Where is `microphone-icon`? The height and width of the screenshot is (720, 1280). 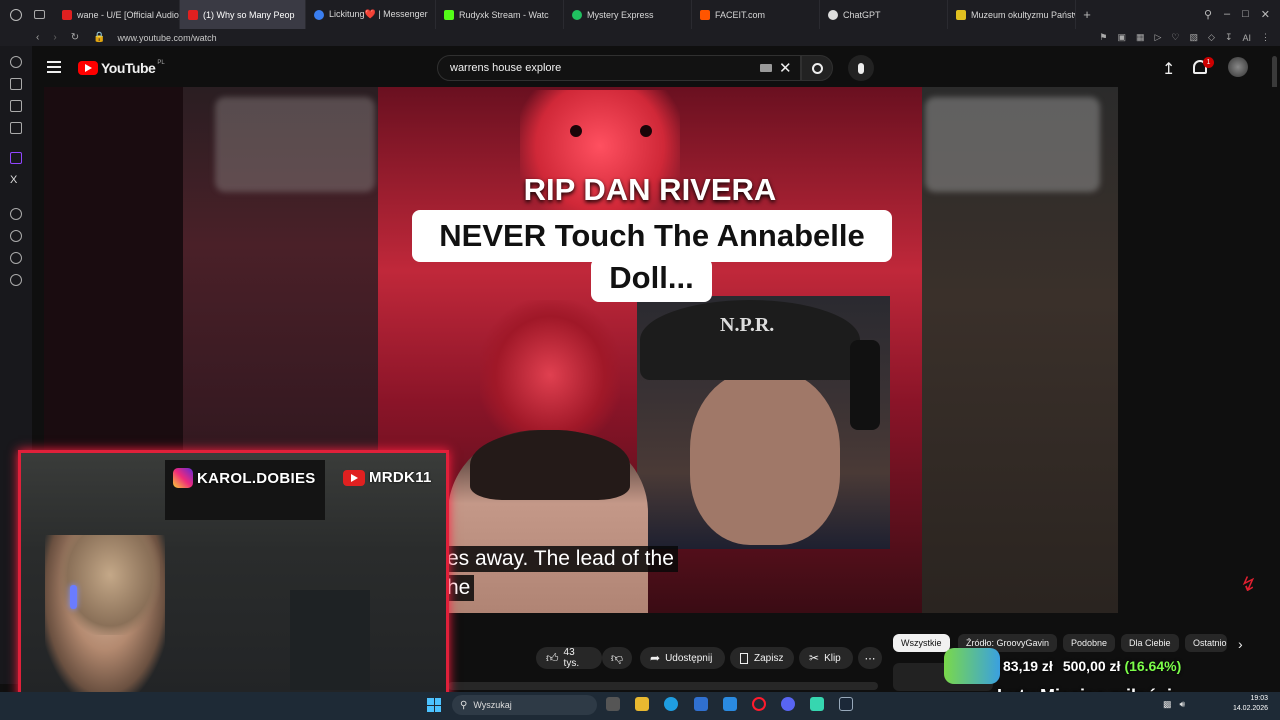
microphone-icon is located at coordinates (861, 68).